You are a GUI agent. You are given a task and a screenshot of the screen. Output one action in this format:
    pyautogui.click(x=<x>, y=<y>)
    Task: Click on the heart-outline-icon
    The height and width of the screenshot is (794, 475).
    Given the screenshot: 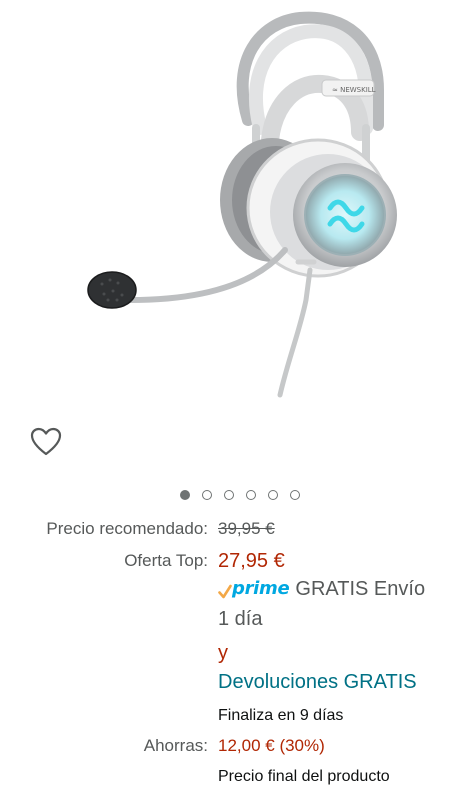 What is the action you would take?
    pyautogui.click(x=46, y=442)
    